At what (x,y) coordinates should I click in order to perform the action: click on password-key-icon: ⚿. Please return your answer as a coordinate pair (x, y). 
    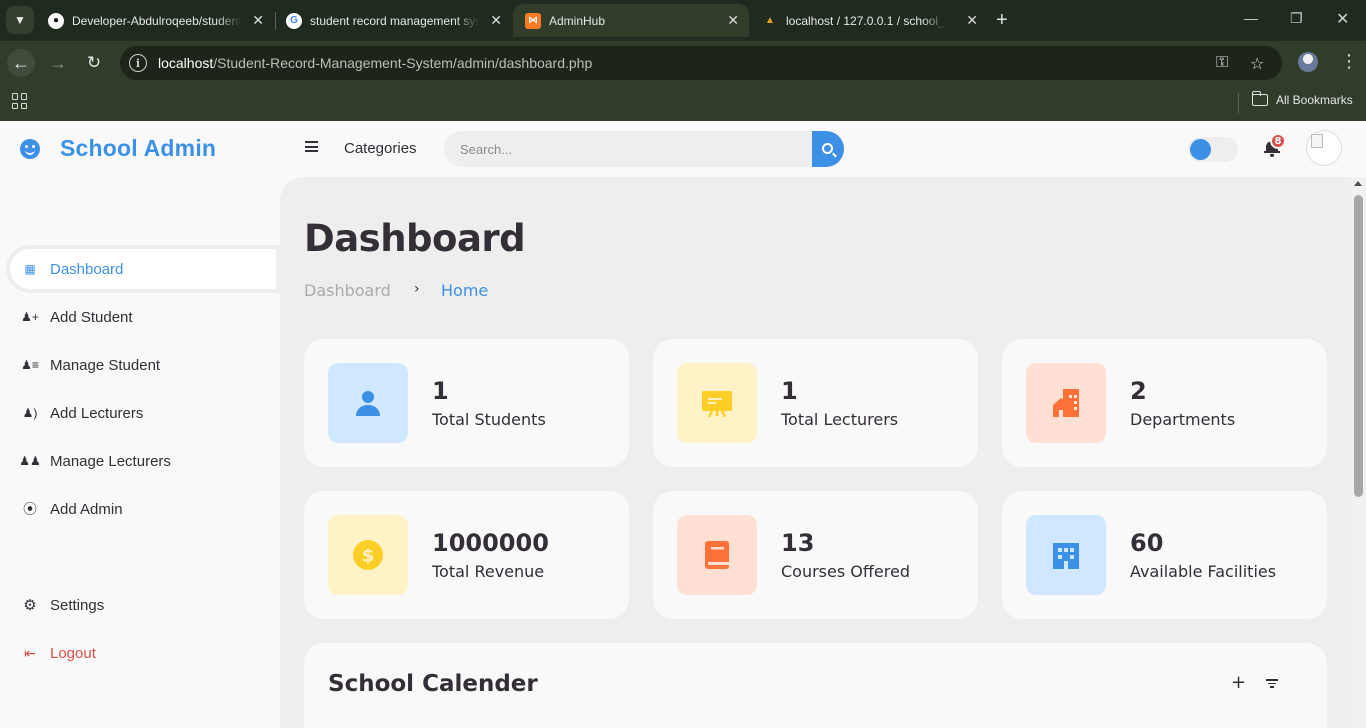
    Looking at the image, I should click on (1222, 63).